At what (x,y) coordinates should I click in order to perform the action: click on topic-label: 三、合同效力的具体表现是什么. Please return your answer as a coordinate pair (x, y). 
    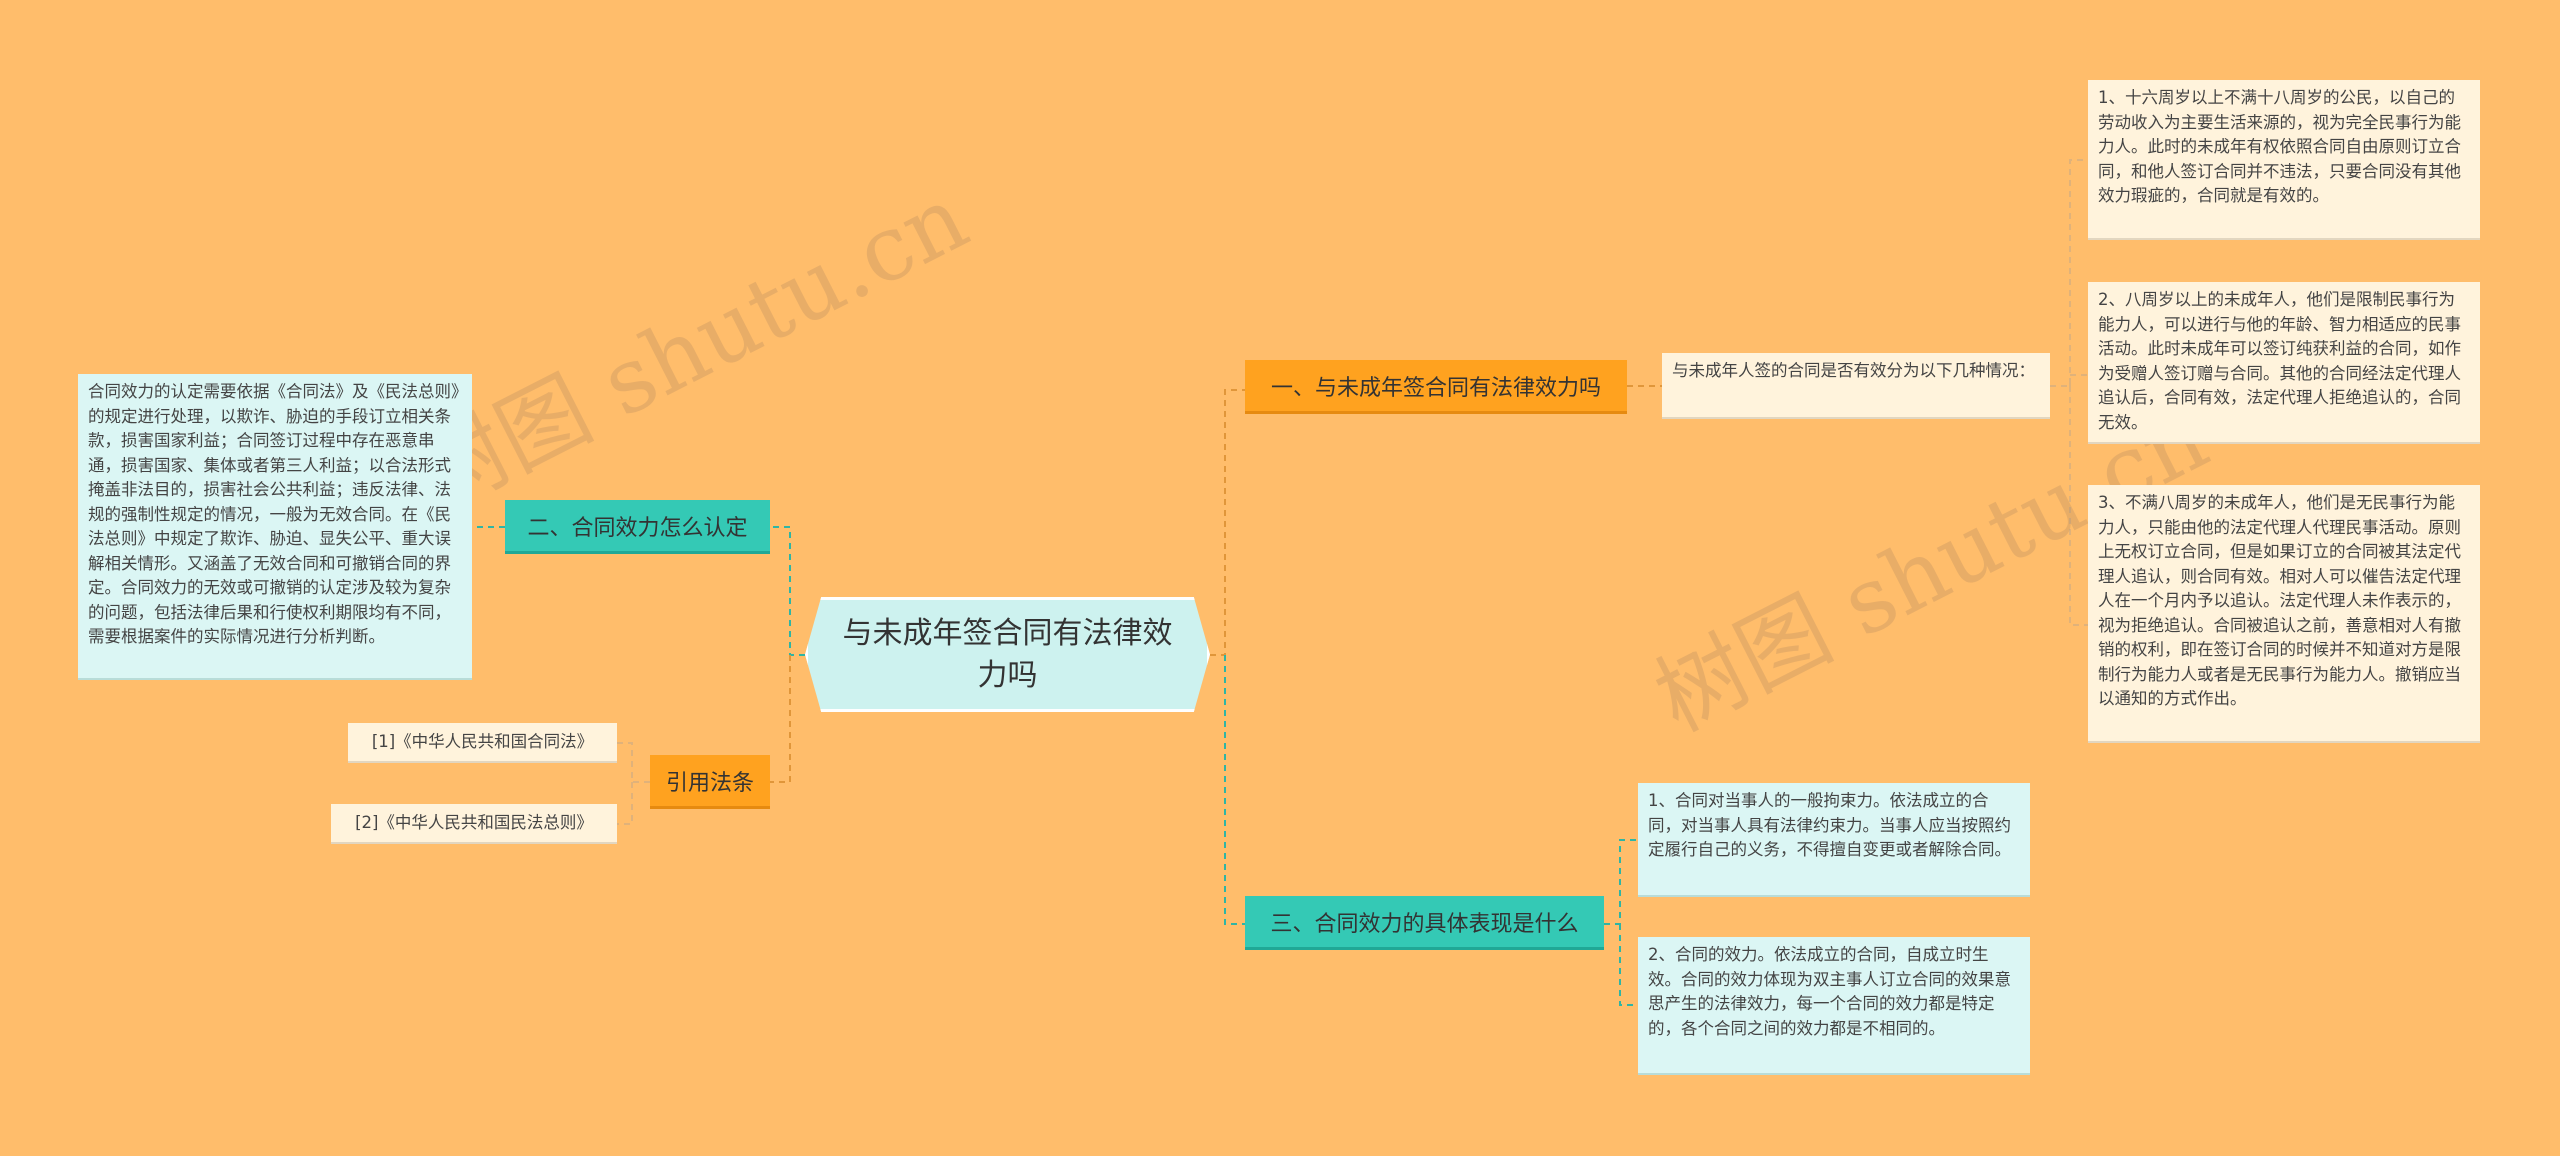
    Looking at the image, I should click on (1424, 924).